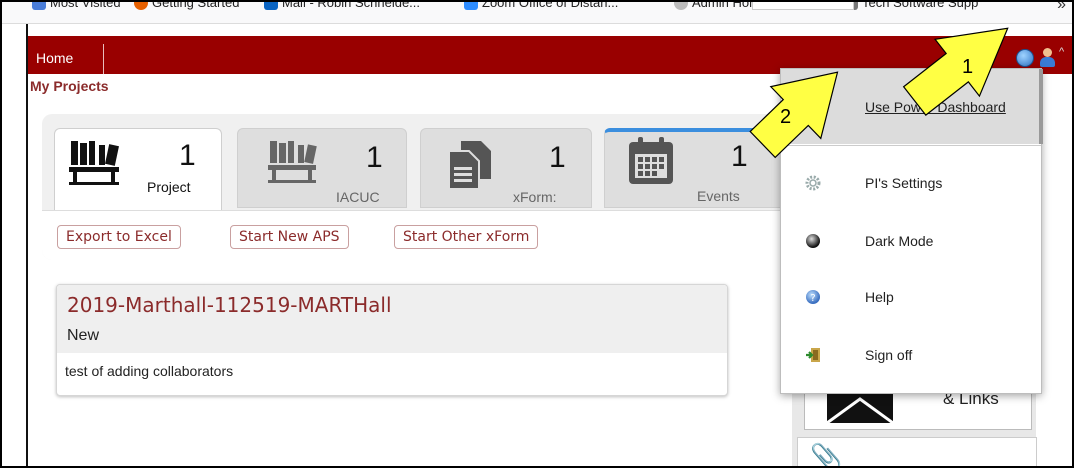  I want to click on home-tab: Home, so click(70, 59).